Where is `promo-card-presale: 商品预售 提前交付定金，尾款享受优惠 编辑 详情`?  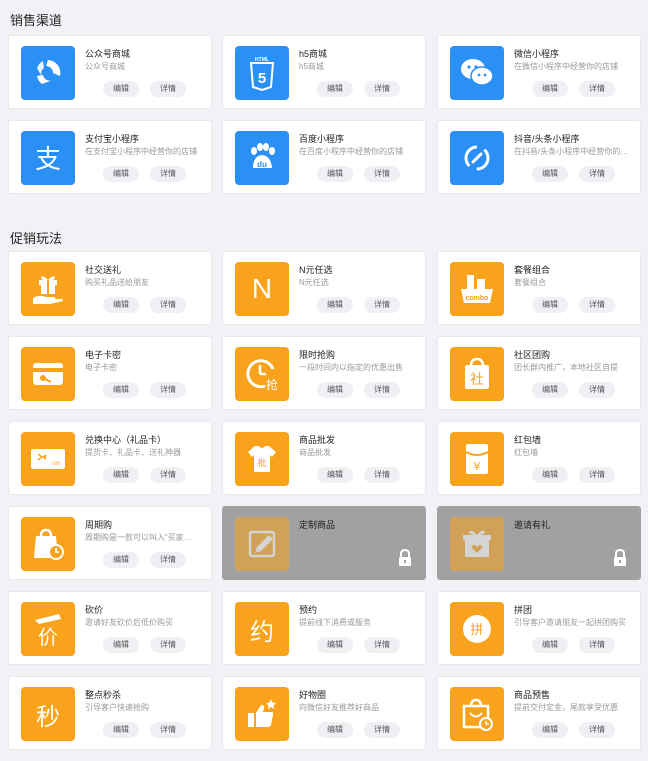
promo-card-presale: 商品预售 提前交付定金，尾款享受优惠 编辑 详情 is located at coordinates (539, 713).